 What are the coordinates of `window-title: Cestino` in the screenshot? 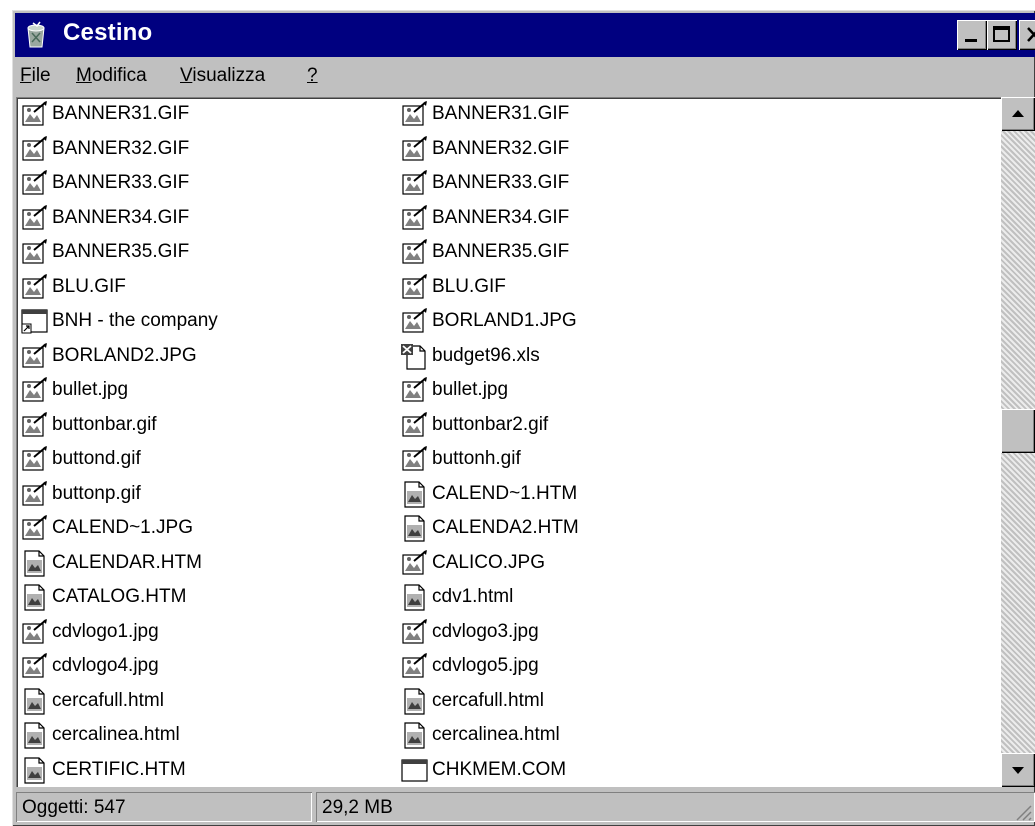 It's located at (108, 32).